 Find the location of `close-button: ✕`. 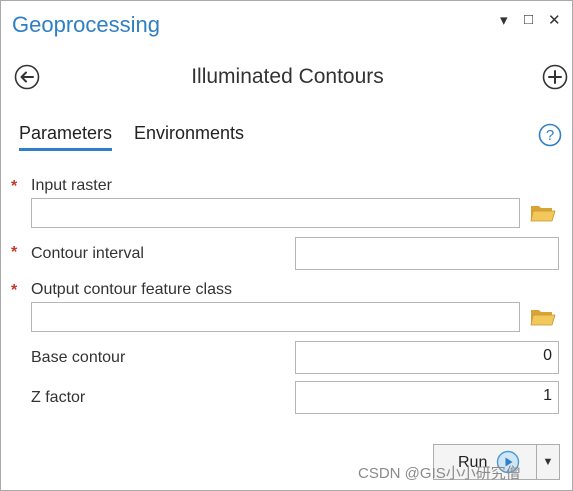

close-button: ✕ is located at coordinates (554, 20).